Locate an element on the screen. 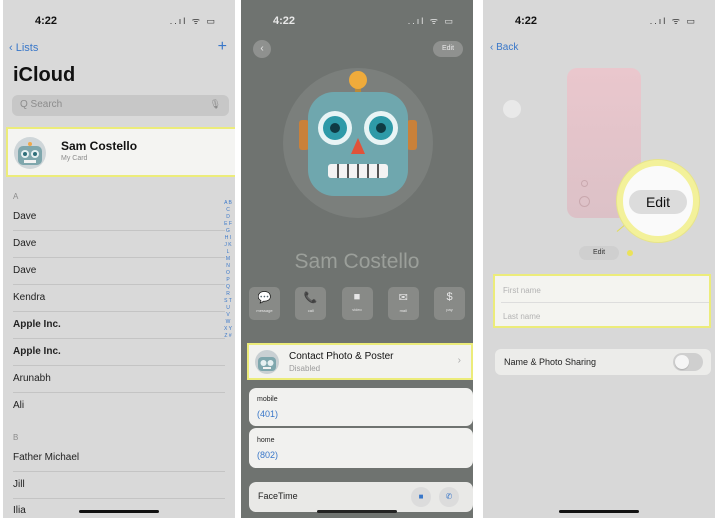 Image resolution: width=715 pixels, height=518 pixels. edit-button: Edit is located at coordinates (448, 49).